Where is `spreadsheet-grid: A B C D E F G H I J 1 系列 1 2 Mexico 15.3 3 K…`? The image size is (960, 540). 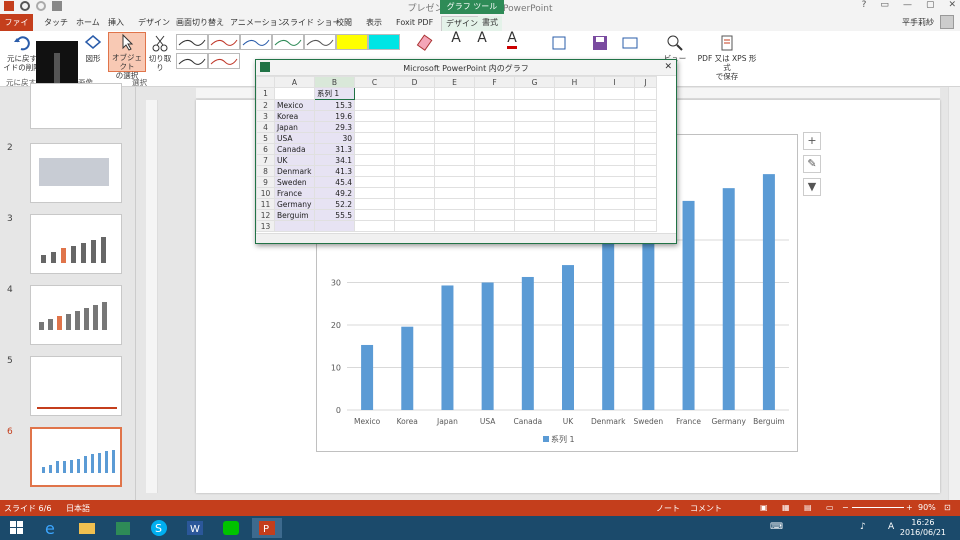
spreadsheet-grid: A B C D E F G H I J 1 系列 1 2 Mexico 15.3 3 K… is located at coordinates (456, 154).